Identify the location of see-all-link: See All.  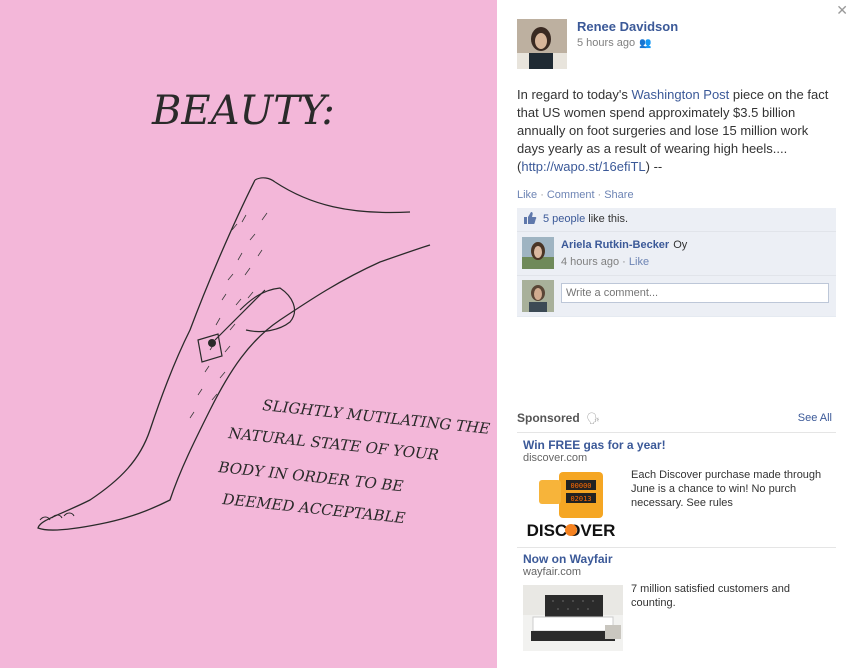
(815, 418).